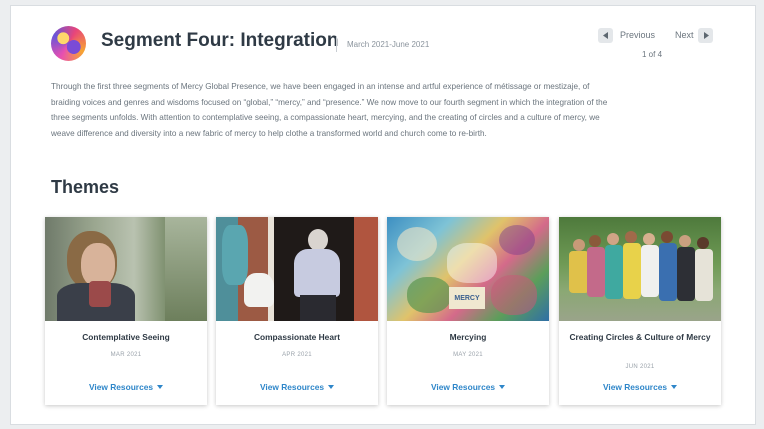 This screenshot has height=429, width=764. Describe the element at coordinates (388, 44) in the screenshot. I see `segment-dates: March 2021-June 2021` at that location.